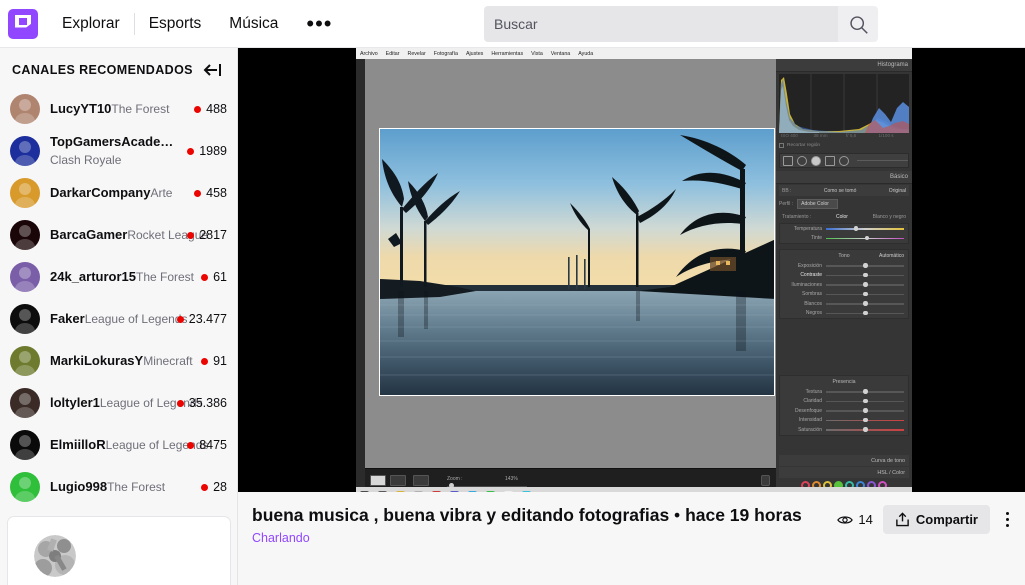  Describe the element at coordinates (23, 23) in the screenshot. I see `twitch-logo` at that location.